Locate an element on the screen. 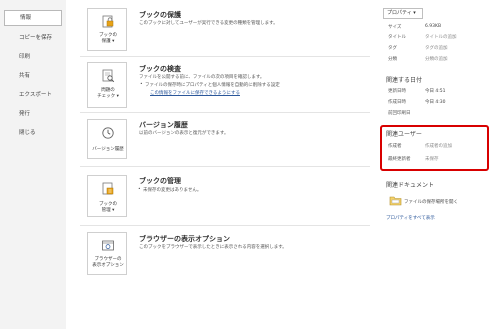  versions-title: バージョン履歴 is located at coordinates (163, 125).